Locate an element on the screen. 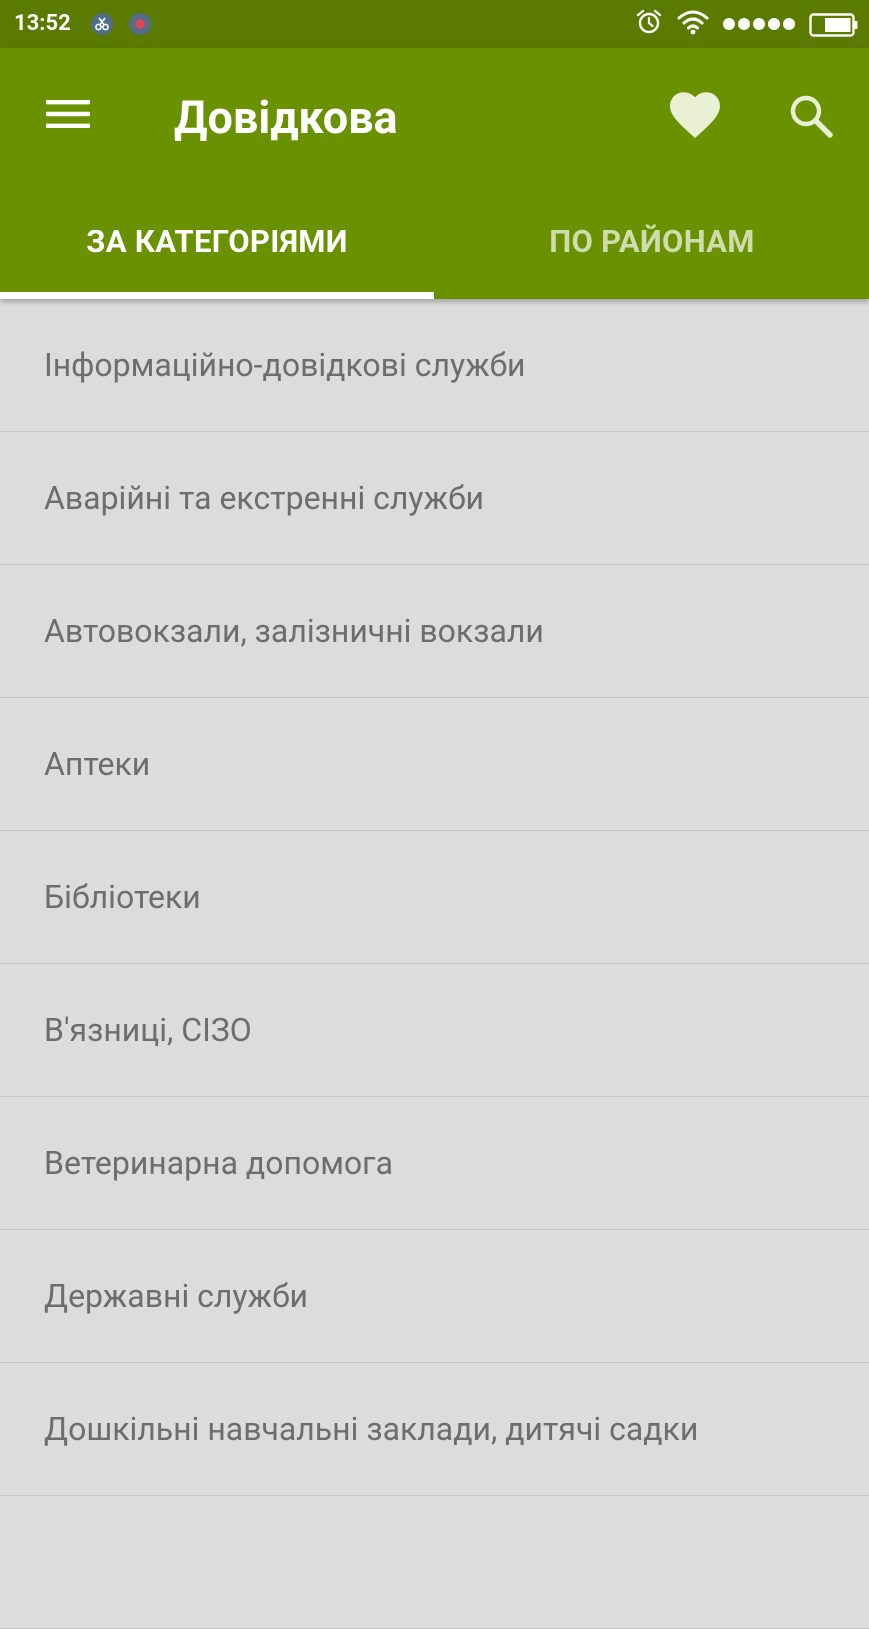 The width and height of the screenshot is (869, 1629). search-button is located at coordinates (811, 118).